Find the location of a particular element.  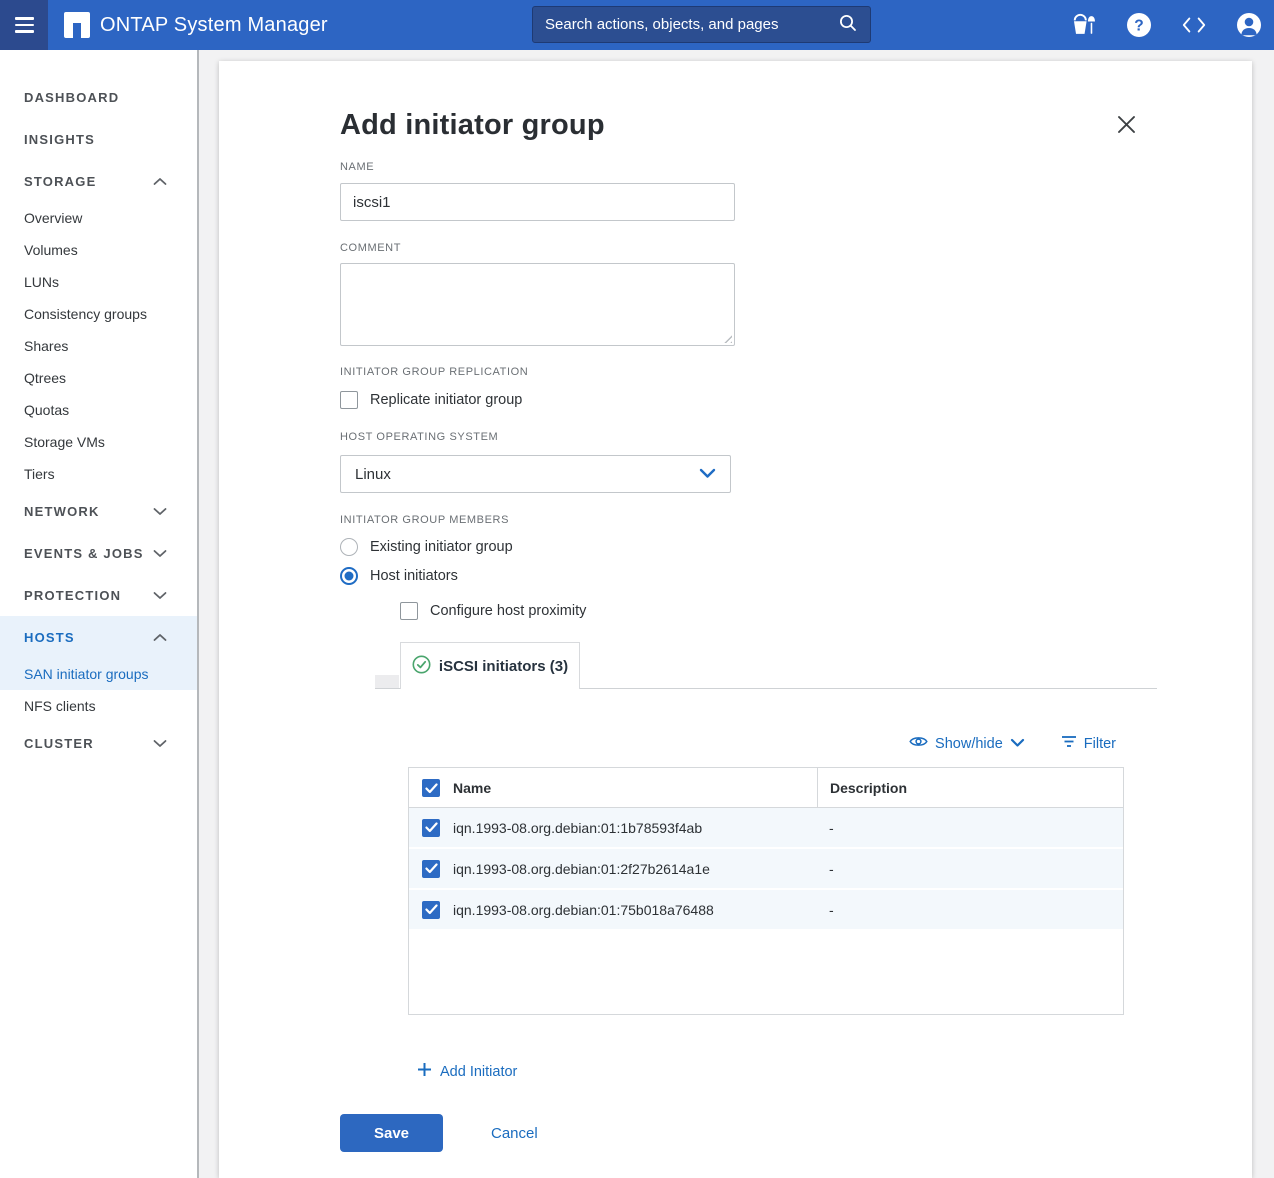

table-row: iqn.1993-08.org.debian:01:2f27b2614a1e - is located at coordinates (766, 869).